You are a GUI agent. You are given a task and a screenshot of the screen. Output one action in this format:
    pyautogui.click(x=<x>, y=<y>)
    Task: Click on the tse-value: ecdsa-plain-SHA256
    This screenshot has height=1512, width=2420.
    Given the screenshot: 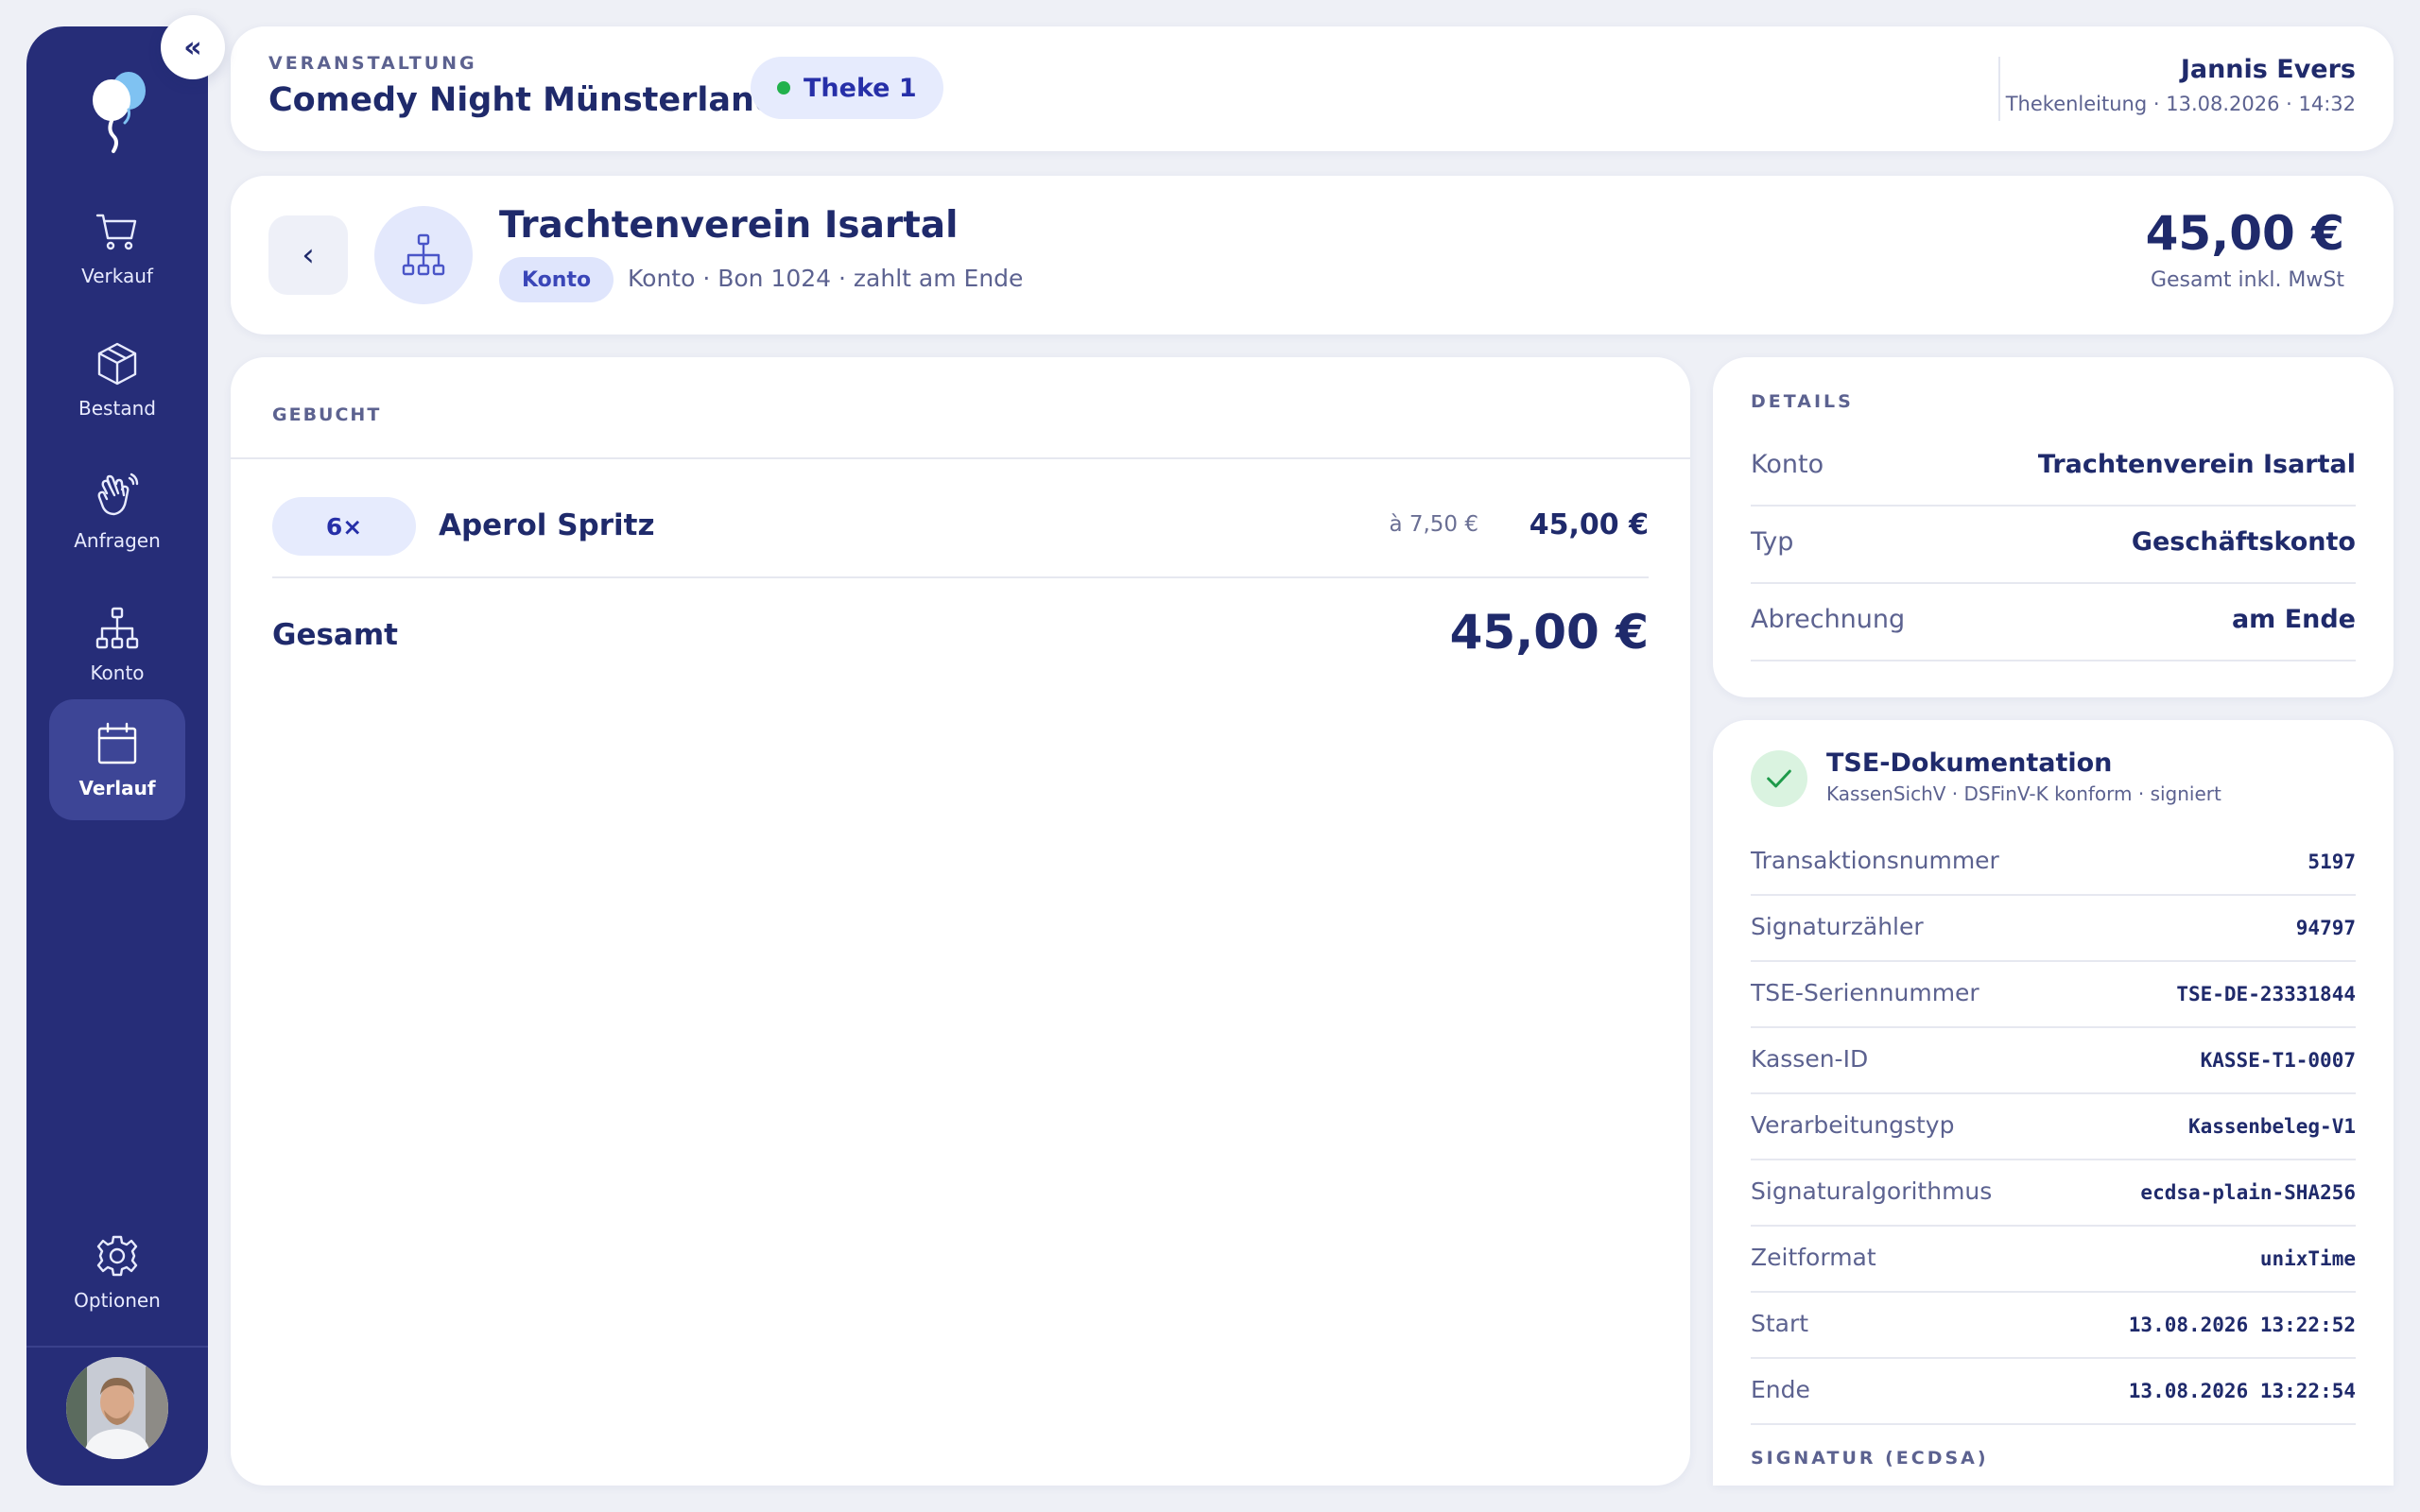 What is the action you would take?
    pyautogui.click(x=2248, y=1192)
    